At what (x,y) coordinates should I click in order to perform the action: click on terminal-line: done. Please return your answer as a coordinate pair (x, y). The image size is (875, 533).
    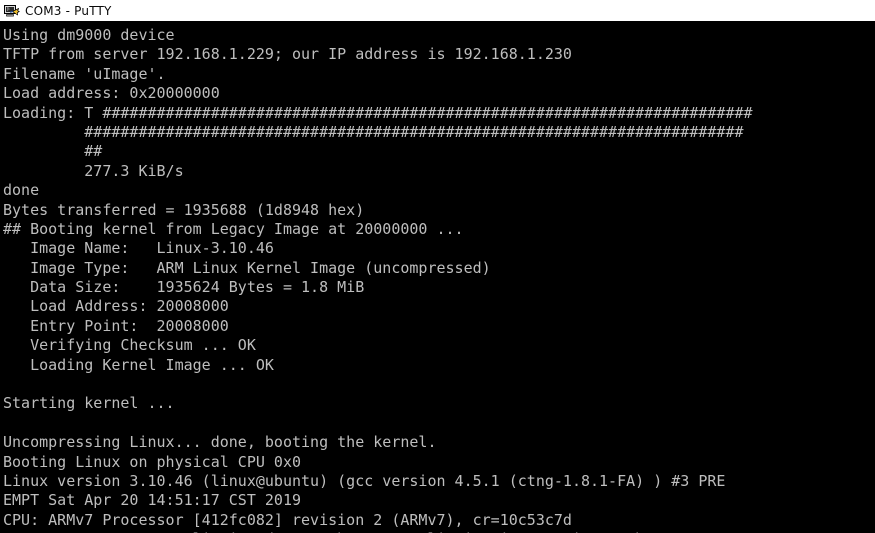
    Looking at the image, I should click on (21, 190).